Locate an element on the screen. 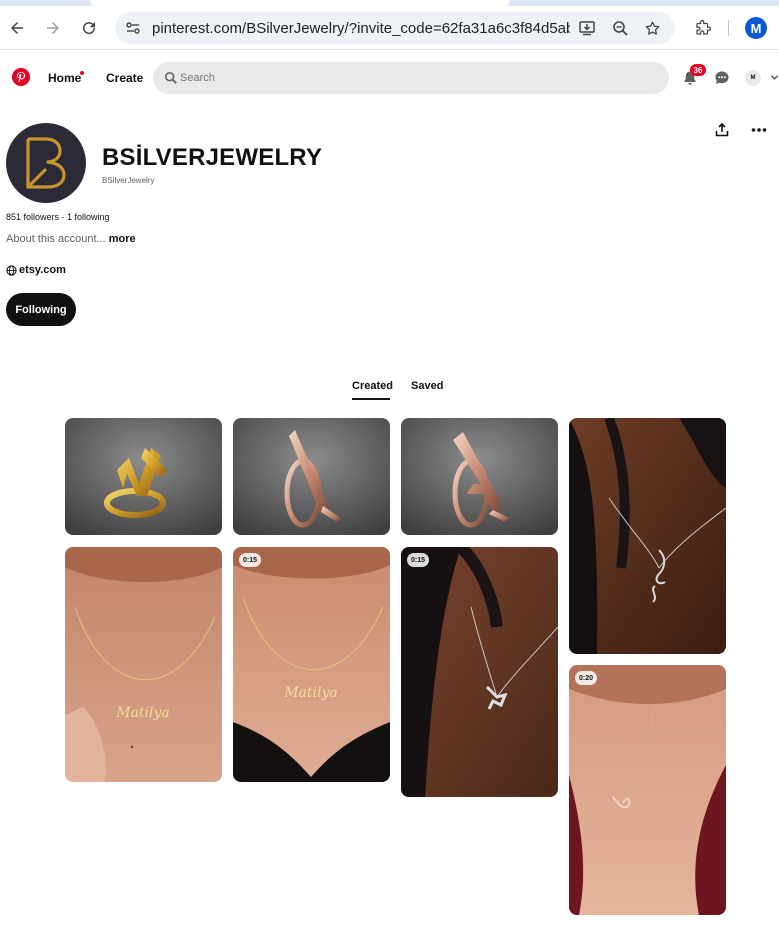 The width and height of the screenshot is (779, 929). brand-logo-icon is located at coordinates (46, 163).